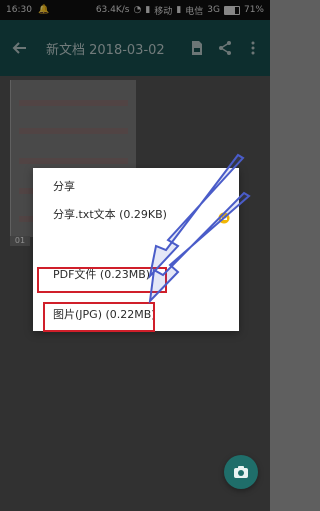  I want to click on camera-fab, so click(241, 472).